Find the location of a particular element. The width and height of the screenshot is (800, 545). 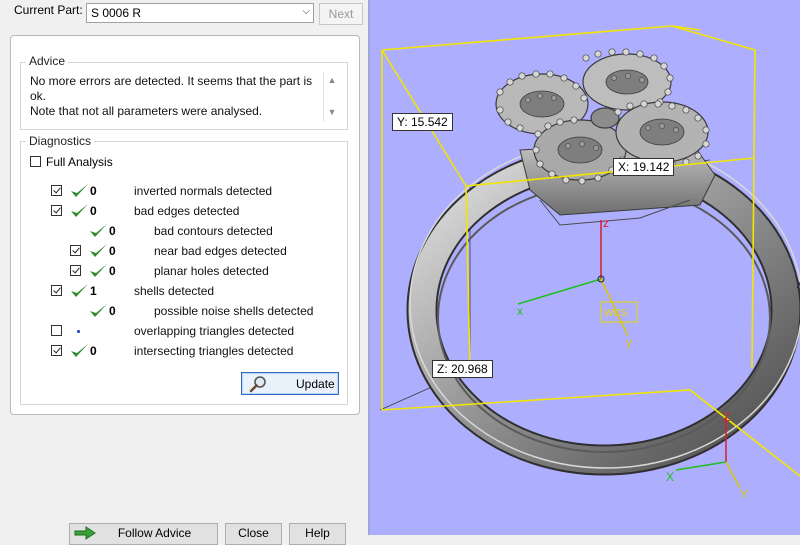

advice-scrollbar: ▲ ▼ is located at coordinates (331, 97).